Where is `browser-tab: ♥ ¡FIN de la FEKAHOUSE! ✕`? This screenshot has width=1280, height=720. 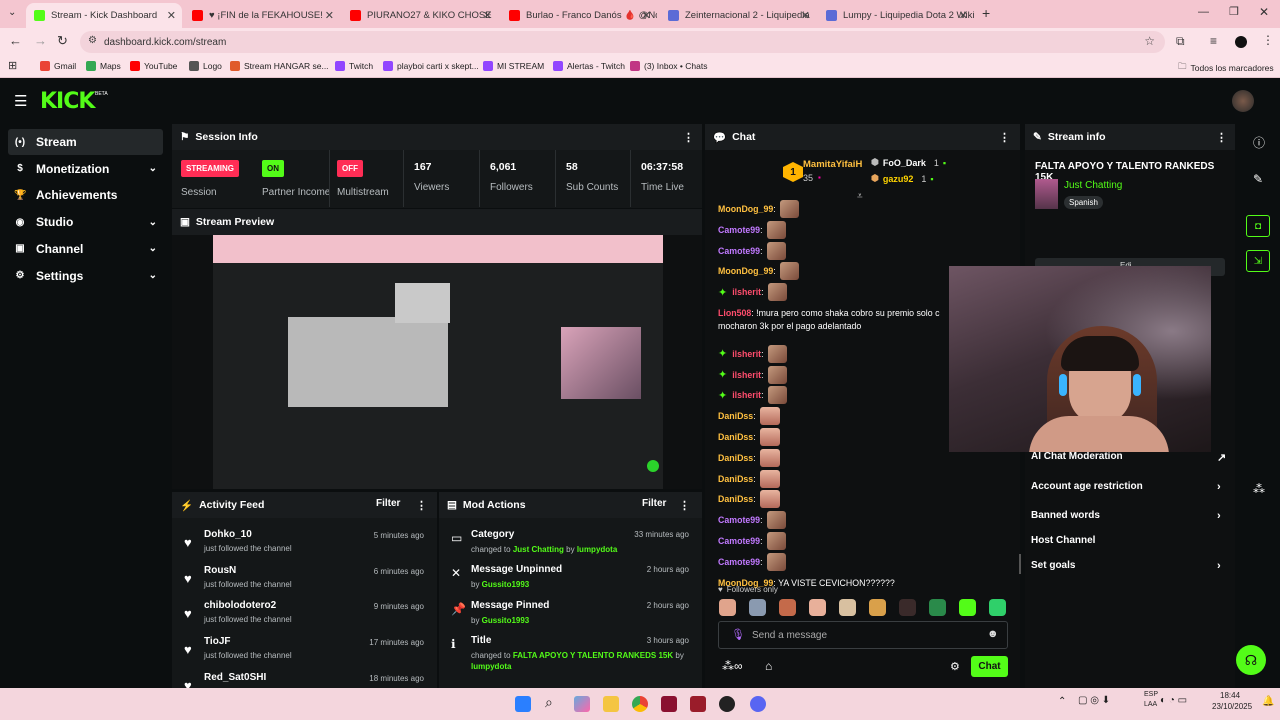 browser-tab: ♥ ¡FIN de la FEKAHOUSE! ✕ is located at coordinates (262, 15).